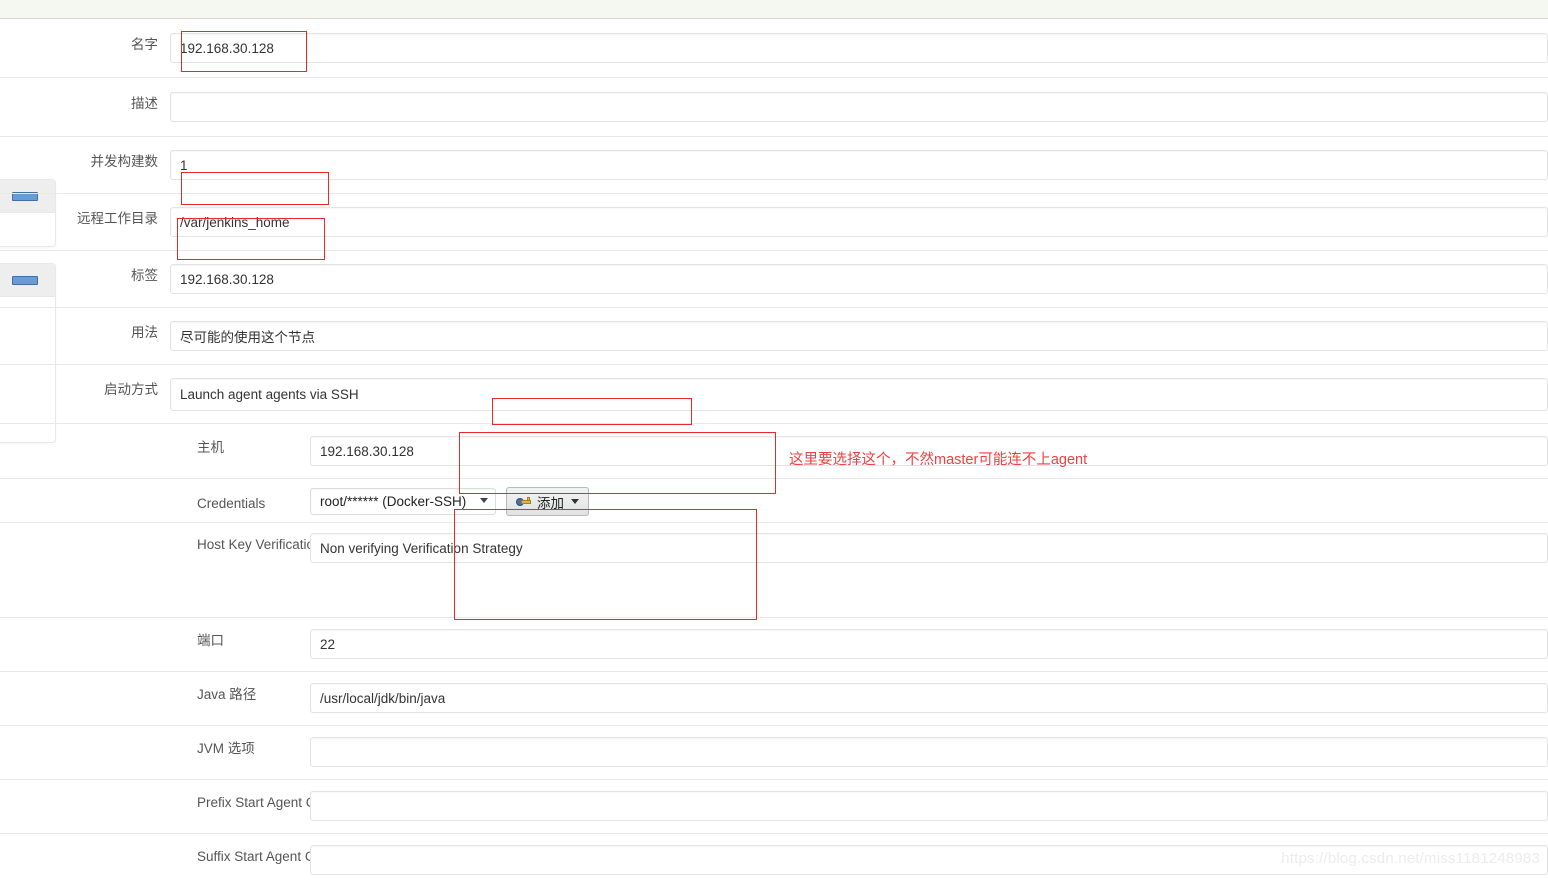 Image resolution: width=1548 pixels, height=884 pixels. What do you see at coordinates (774, 445) in the screenshot?
I see `form-row-host: 主机` at bounding box center [774, 445].